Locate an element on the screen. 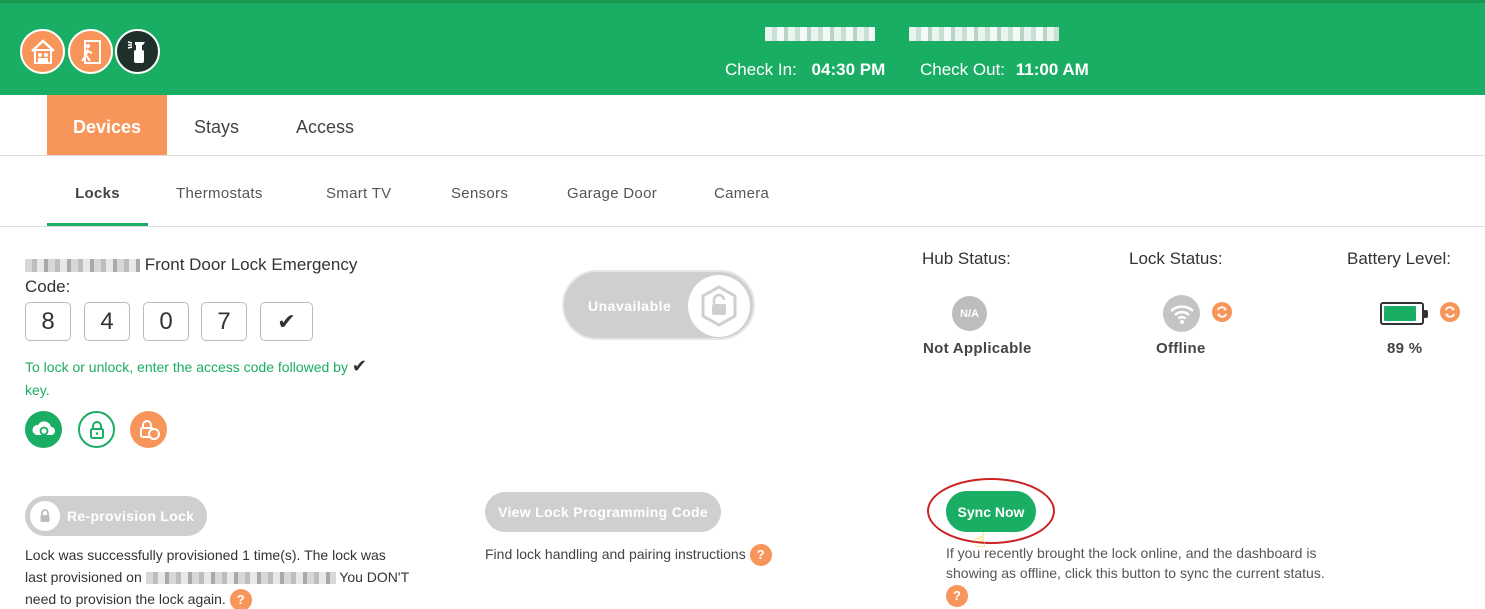 Image resolution: width=1485 pixels, height=609 pixels. code-digit: 8 is located at coordinates (48, 321).